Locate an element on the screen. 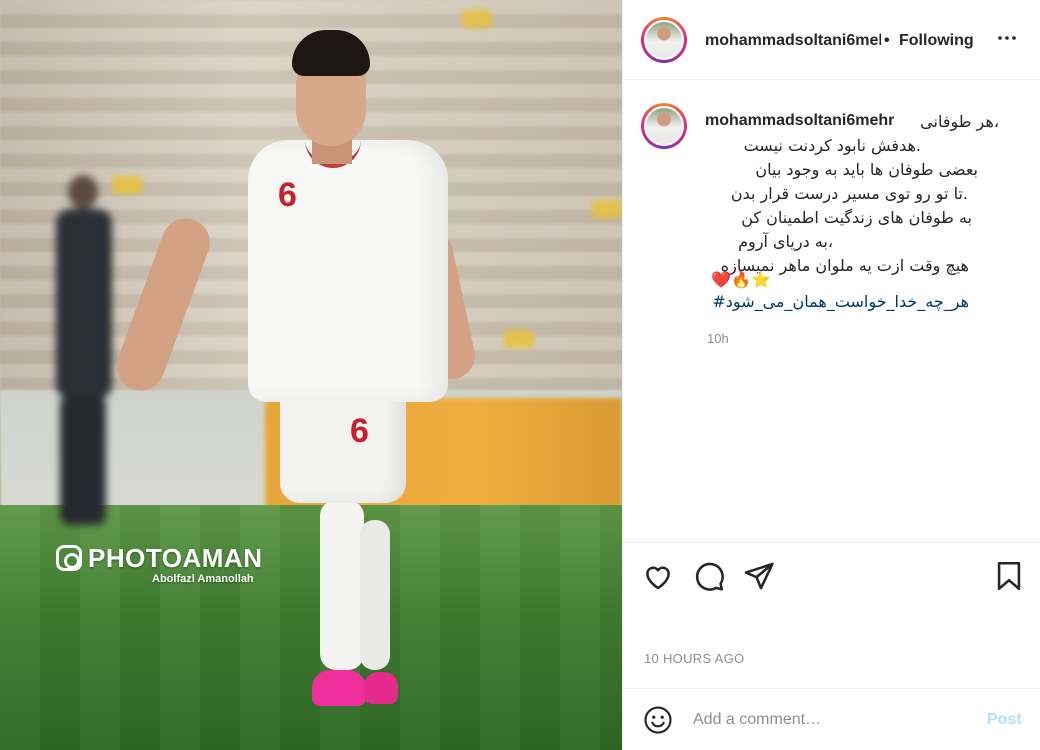 The height and width of the screenshot is (750, 1040). caption-hashtag-link: #هر_چه_خدا_خواست_همان_می_شود is located at coordinates (840, 301).